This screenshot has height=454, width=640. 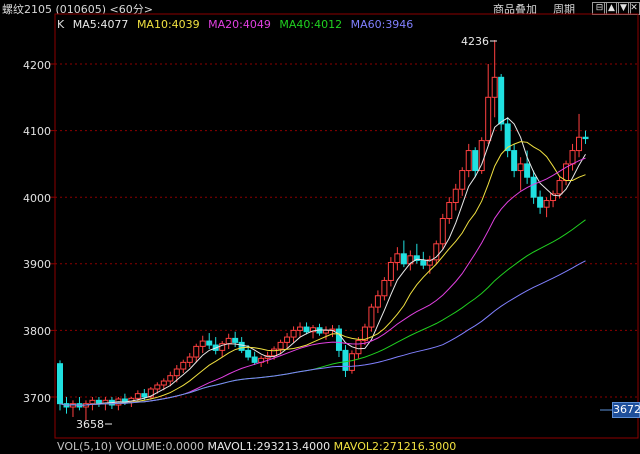 What do you see at coordinates (90, 424) in the screenshot?
I see `low-price-label: 3658` at bounding box center [90, 424].